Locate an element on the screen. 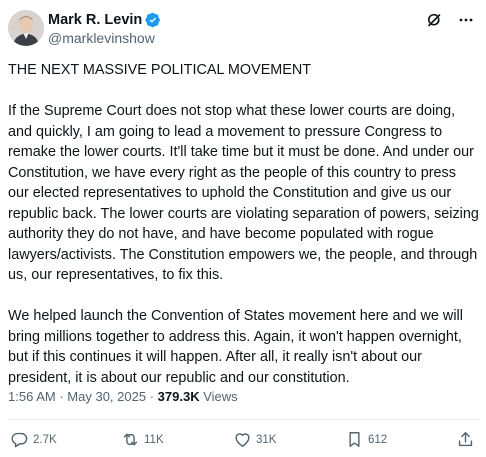  avatar-photo is located at coordinates (26, 28).